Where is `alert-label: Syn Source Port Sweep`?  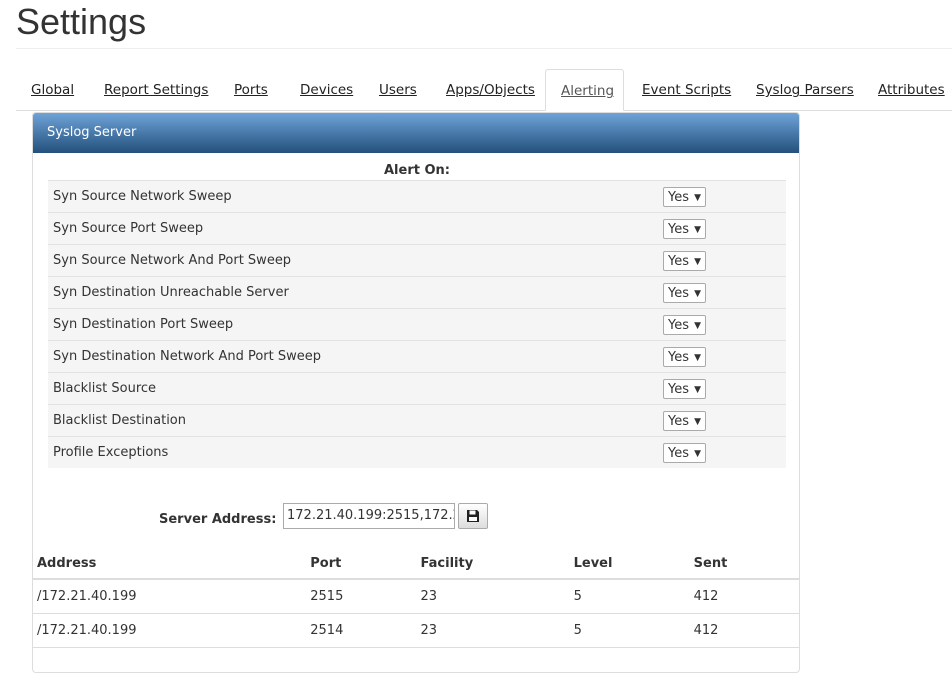
alert-label: Syn Source Port Sweep is located at coordinates (128, 228).